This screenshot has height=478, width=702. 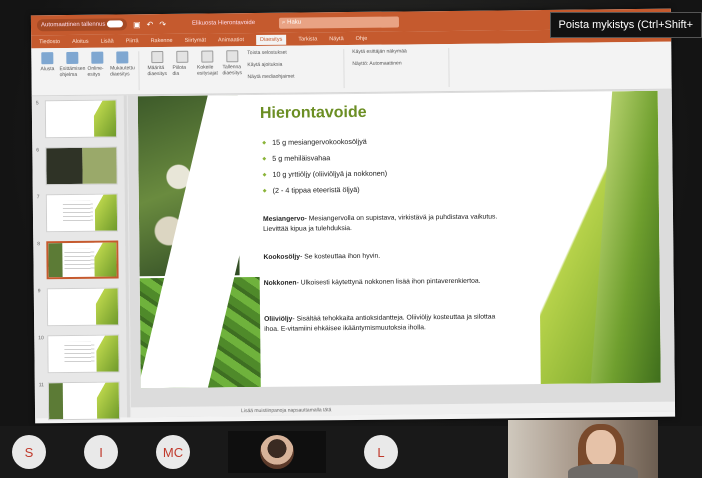 I want to click on self-video, so click(x=583, y=449).